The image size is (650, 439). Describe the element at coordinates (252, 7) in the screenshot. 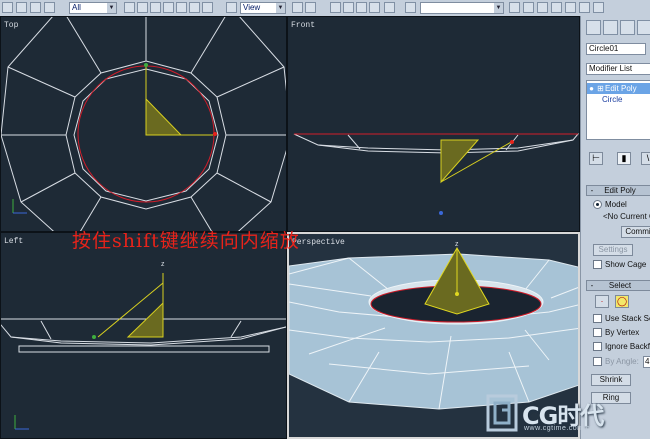

I see `reference-coord-value: View` at that location.